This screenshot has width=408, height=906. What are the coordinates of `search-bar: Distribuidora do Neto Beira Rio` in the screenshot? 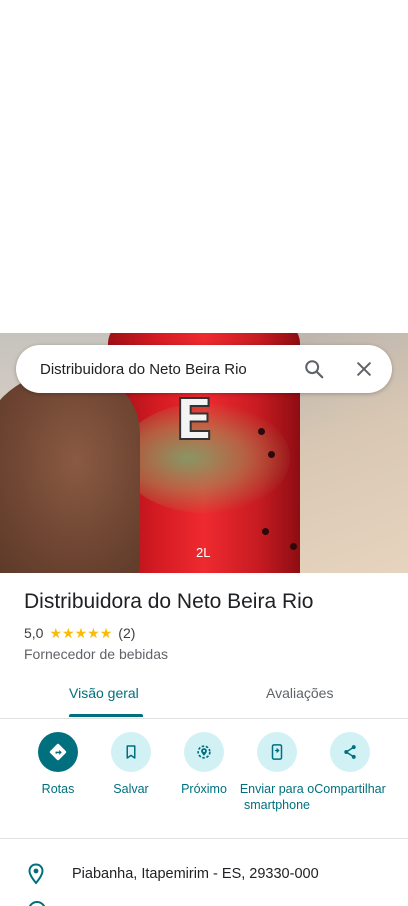 It's located at (204, 369).